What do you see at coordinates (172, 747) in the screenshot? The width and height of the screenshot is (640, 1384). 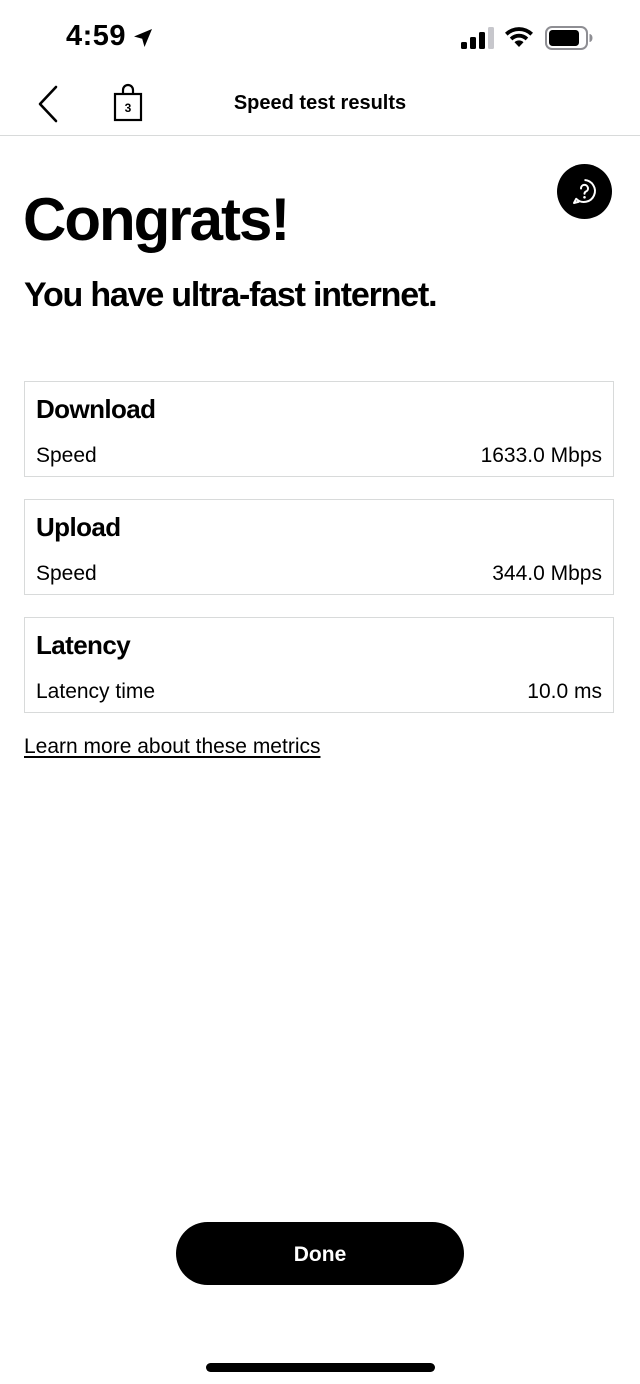 I see `learn-more-link: Learn more about these metrics` at bounding box center [172, 747].